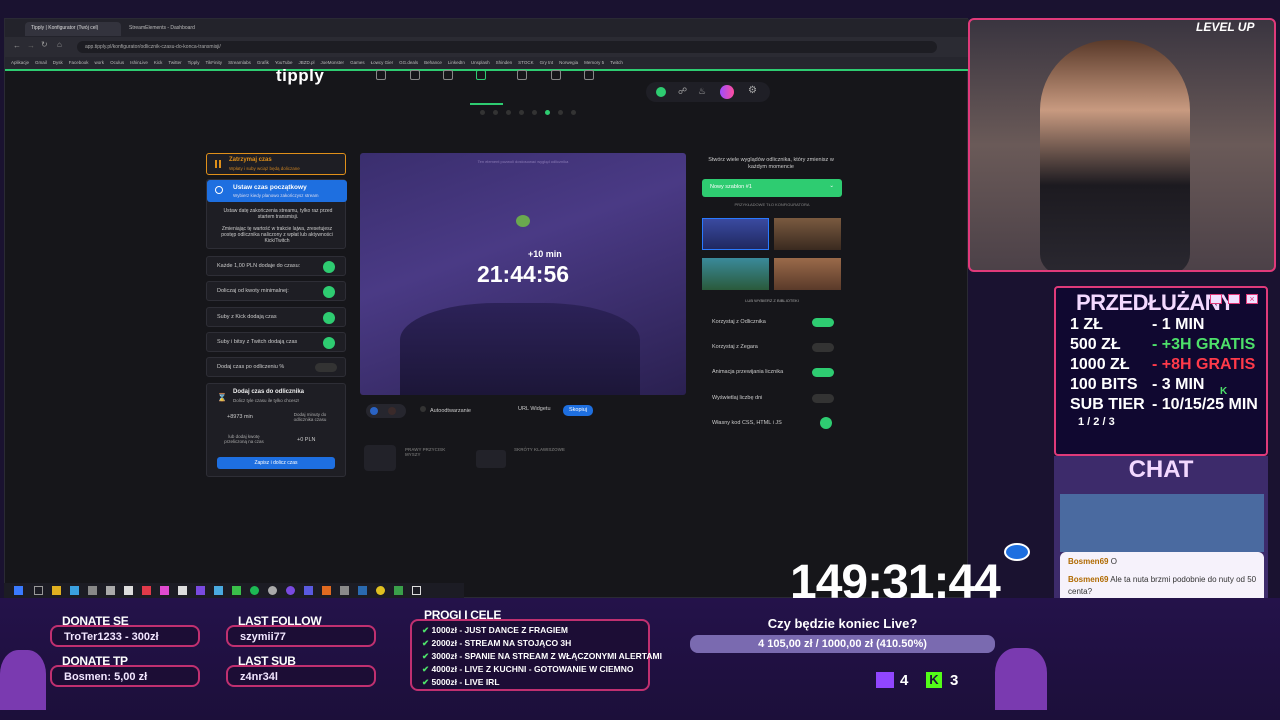  What do you see at coordinates (456, 63) in the screenshot?
I see `bookmark-item: LinkedIn` at bounding box center [456, 63].